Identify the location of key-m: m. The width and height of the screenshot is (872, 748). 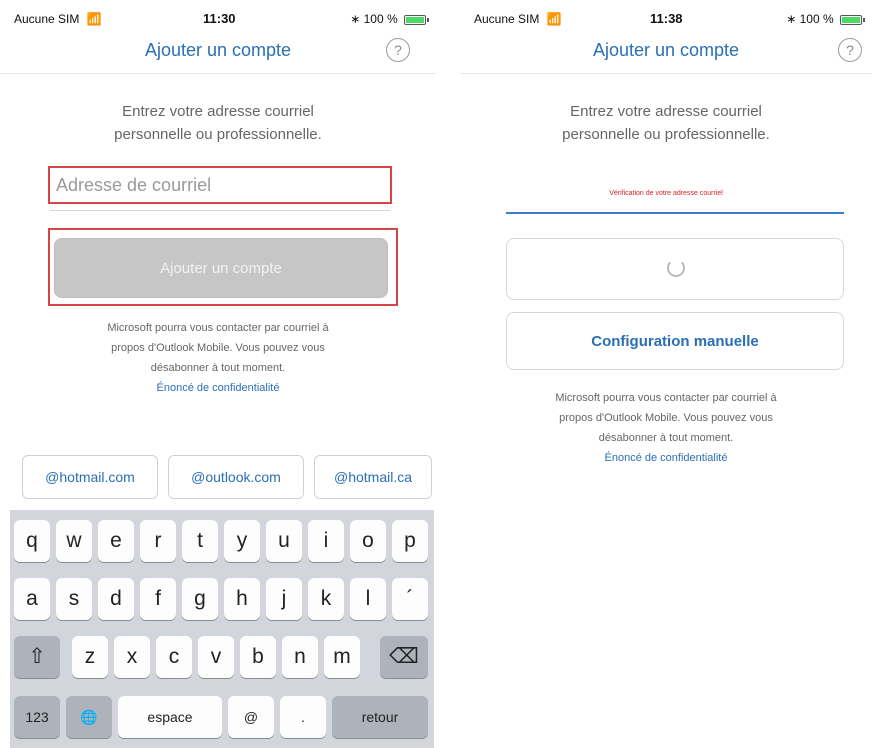
(342, 657).